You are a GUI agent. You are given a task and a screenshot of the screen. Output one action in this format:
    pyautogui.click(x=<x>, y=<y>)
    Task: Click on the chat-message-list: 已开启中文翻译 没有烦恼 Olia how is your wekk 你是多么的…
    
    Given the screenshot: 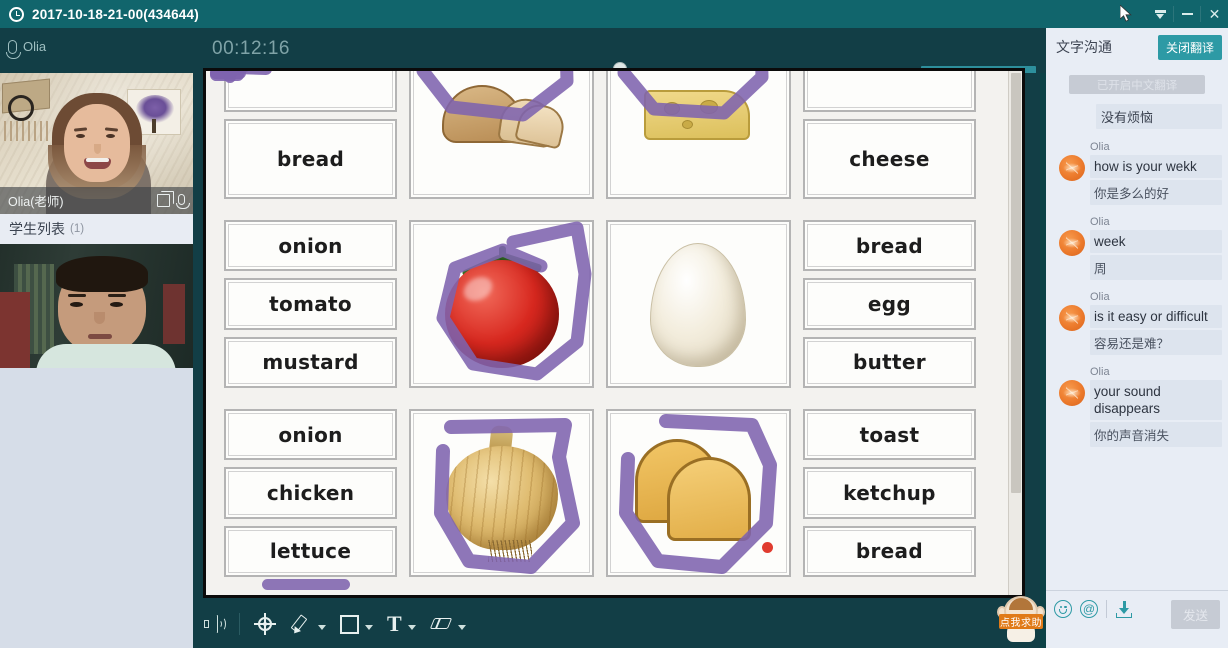 What is the action you would take?
    pyautogui.click(x=1137, y=328)
    